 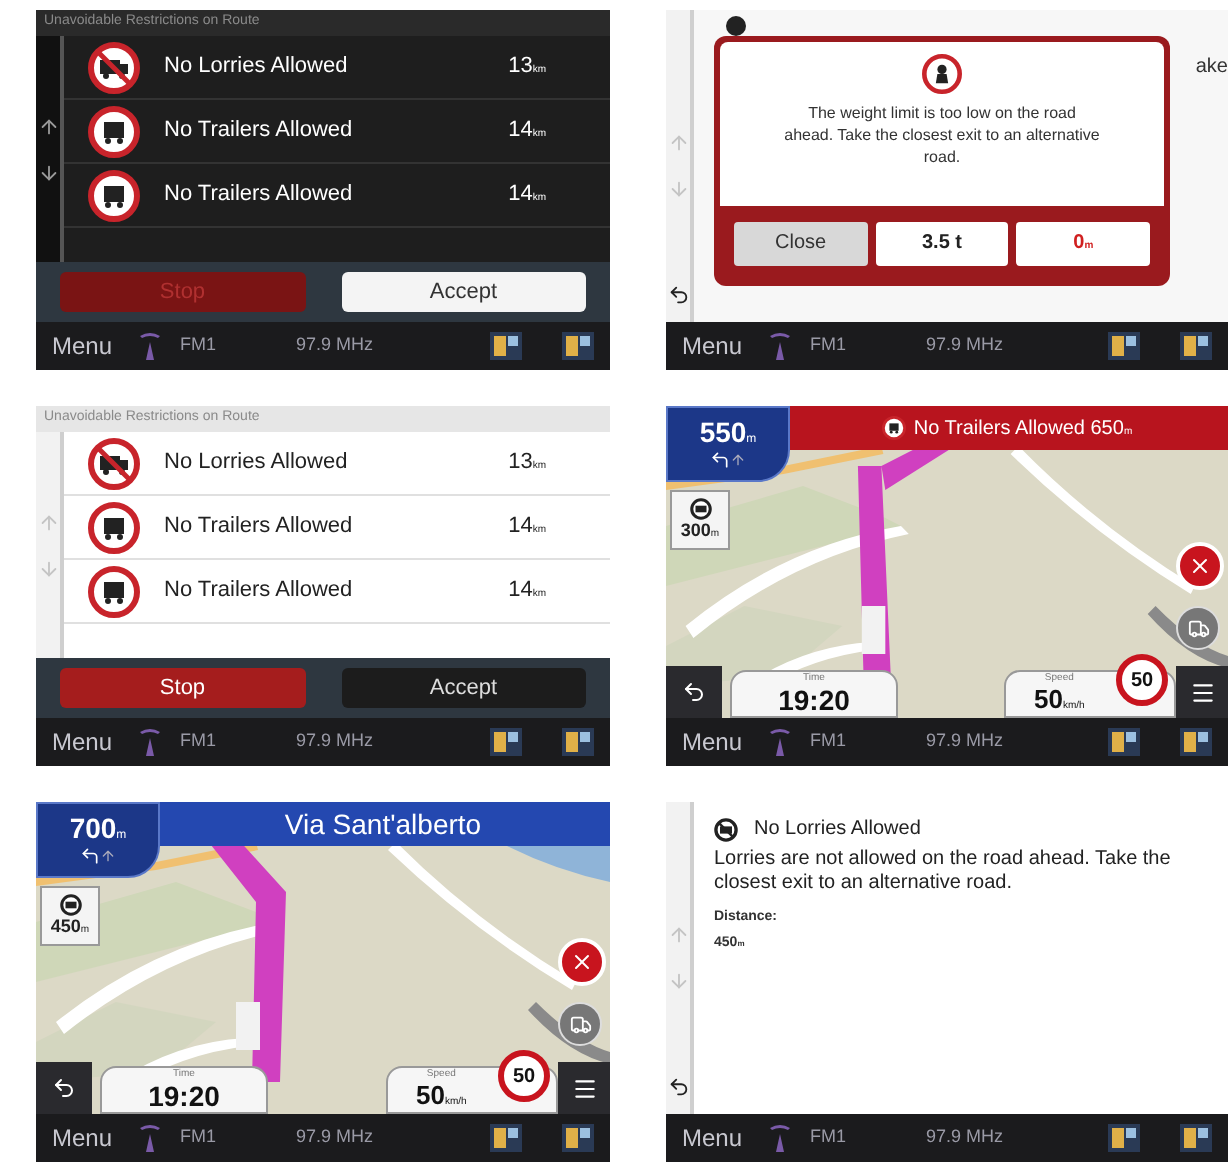 I want to click on distance-text: 550, so click(x=723, y=433).